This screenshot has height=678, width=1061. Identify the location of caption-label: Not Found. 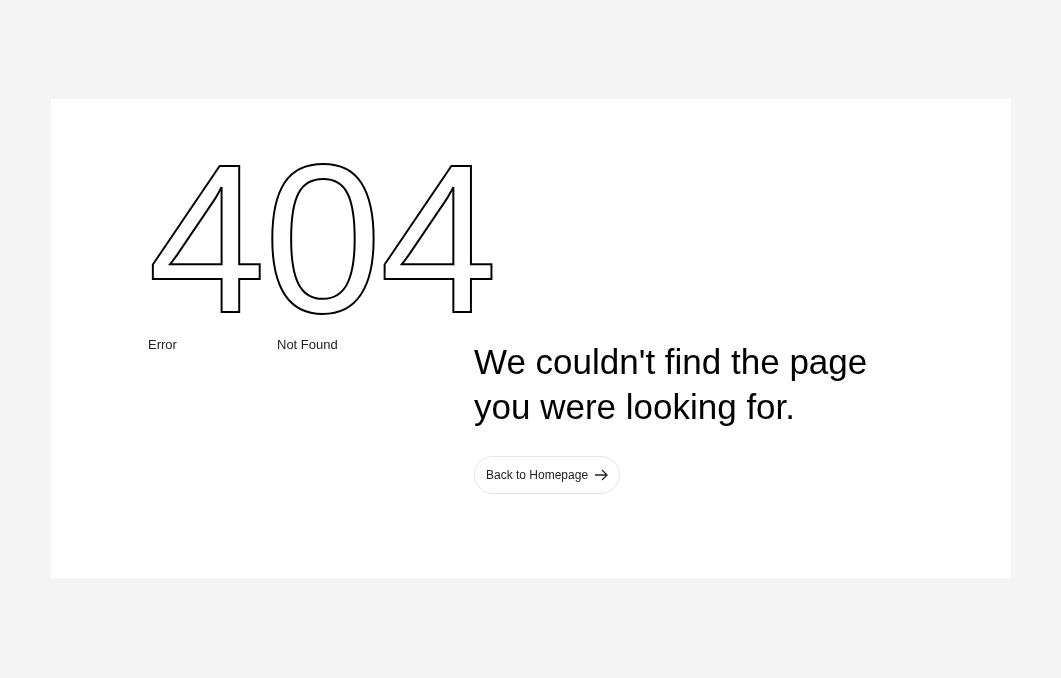
(307, 345).